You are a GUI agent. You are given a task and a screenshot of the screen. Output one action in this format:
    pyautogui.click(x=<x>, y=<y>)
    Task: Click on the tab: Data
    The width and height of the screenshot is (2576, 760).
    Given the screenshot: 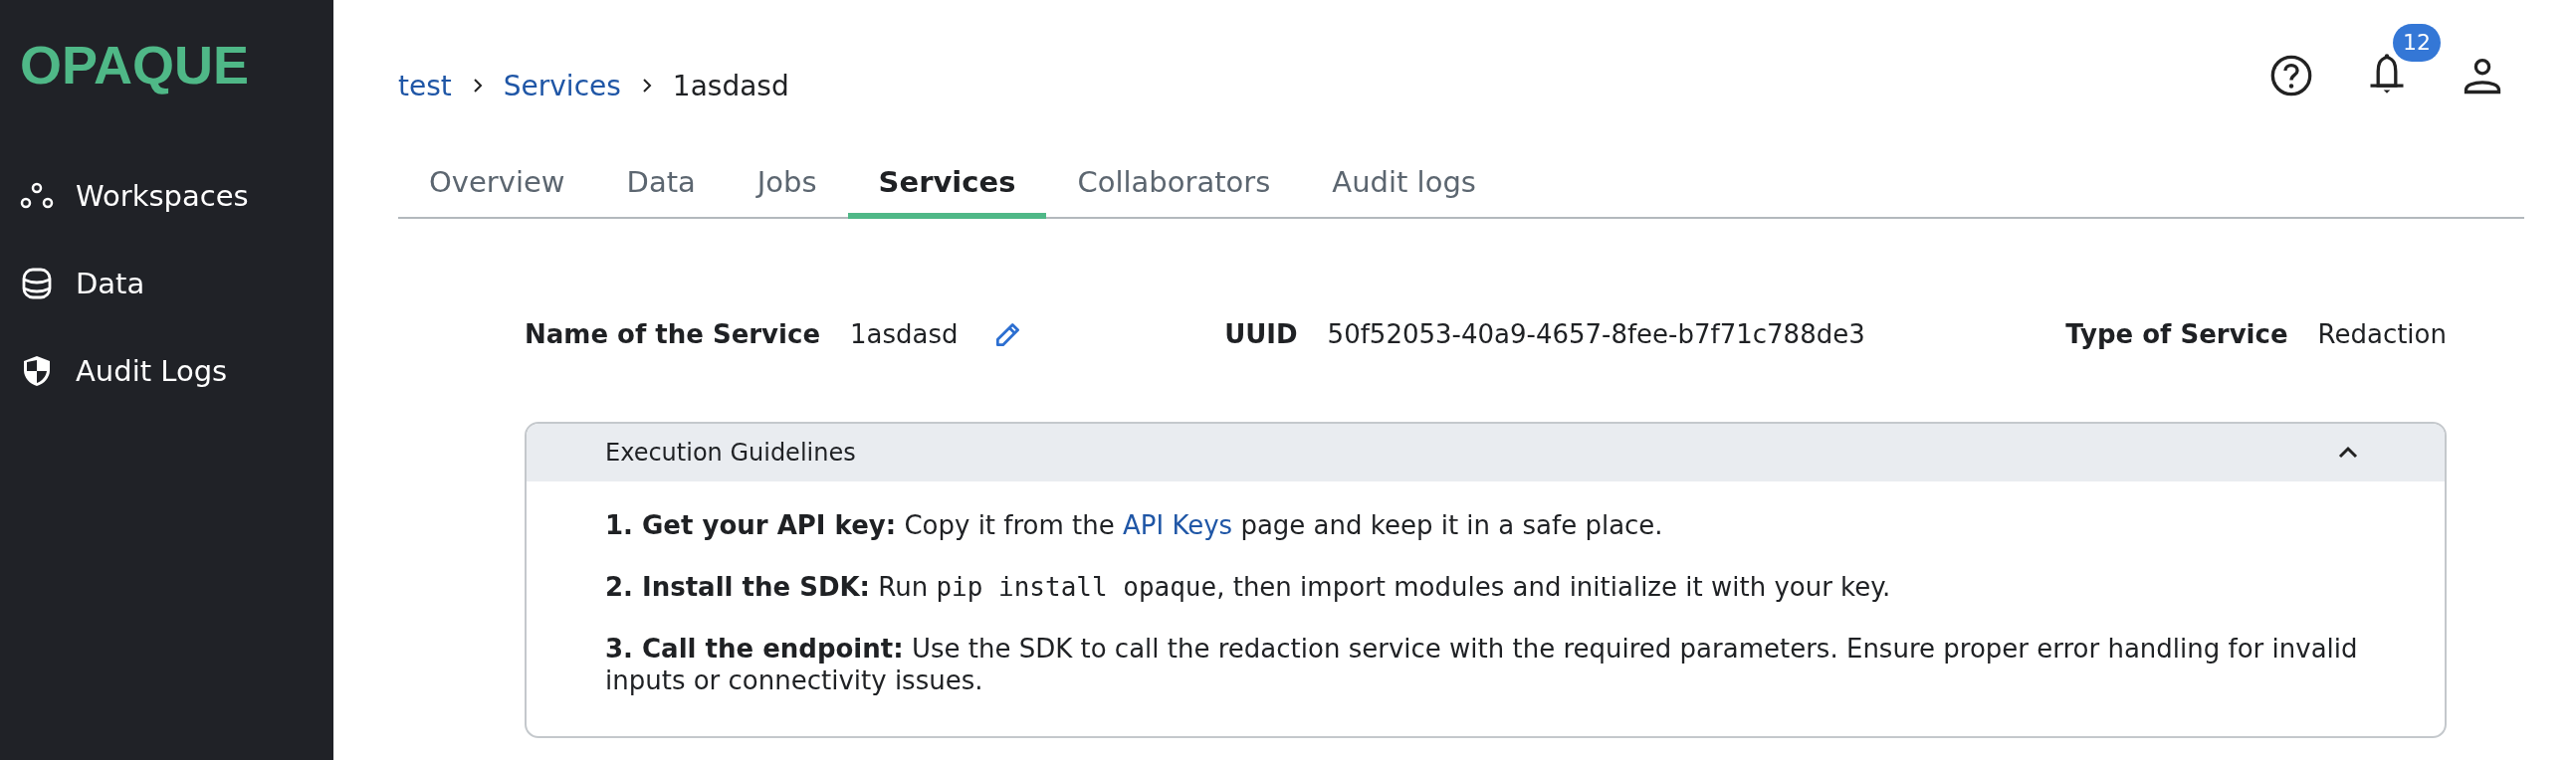 What is the action you would take?
    pyautogui.click(x=661, y=185)
    